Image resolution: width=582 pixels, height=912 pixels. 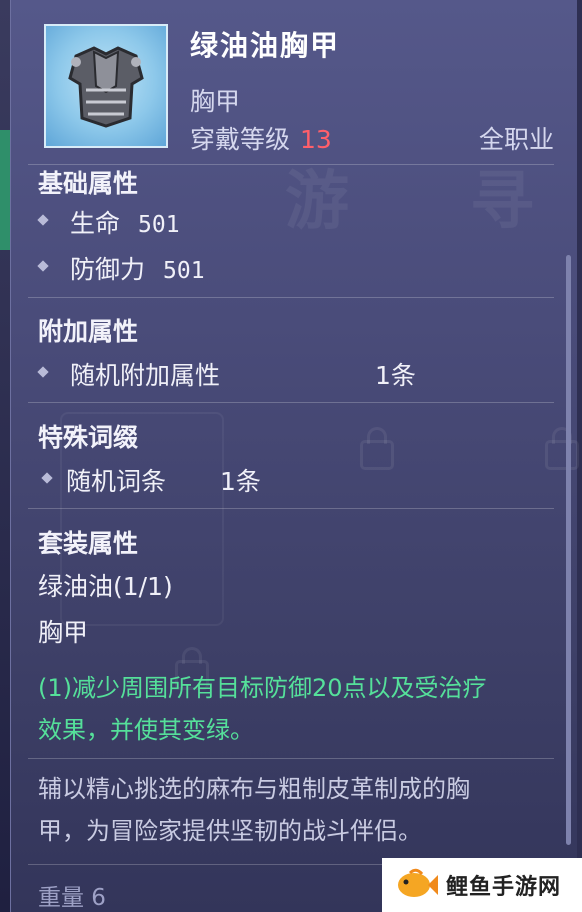 I want to click on watermark: 鲤鱼手游网, so click(x=482, y=885).